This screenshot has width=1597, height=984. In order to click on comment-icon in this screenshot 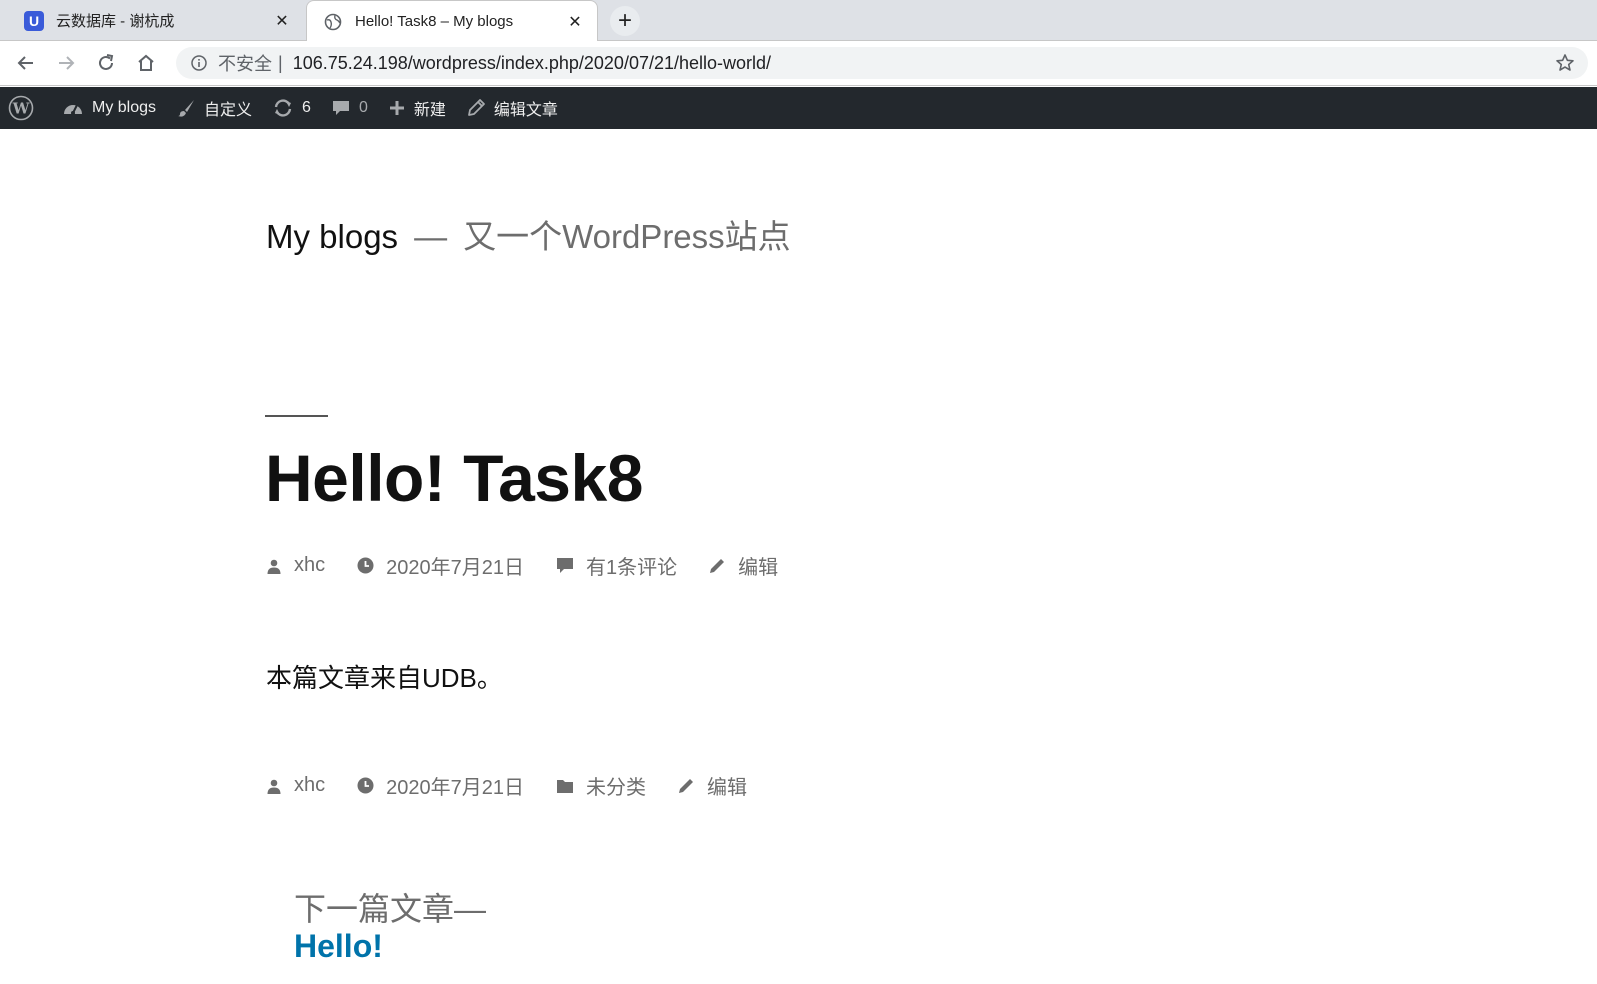, I will do `click(565, 565)`.